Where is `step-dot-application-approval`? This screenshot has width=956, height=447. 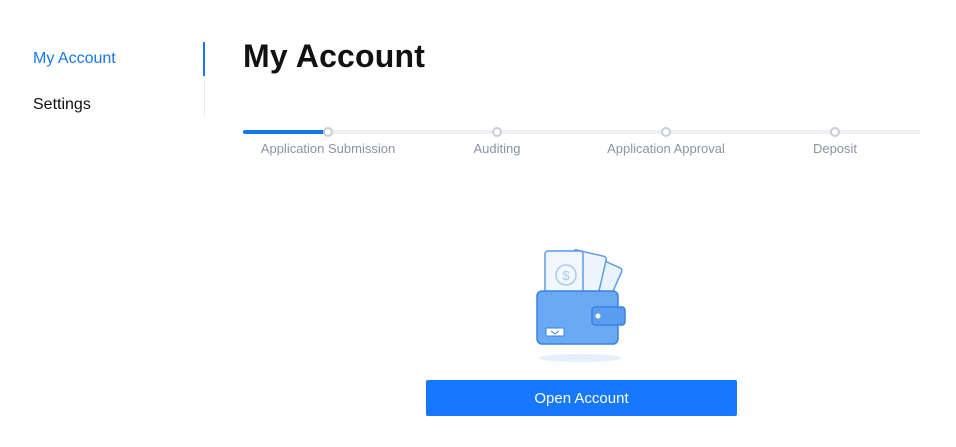
step-dot-application-approval is located at coordinates (666, 132).